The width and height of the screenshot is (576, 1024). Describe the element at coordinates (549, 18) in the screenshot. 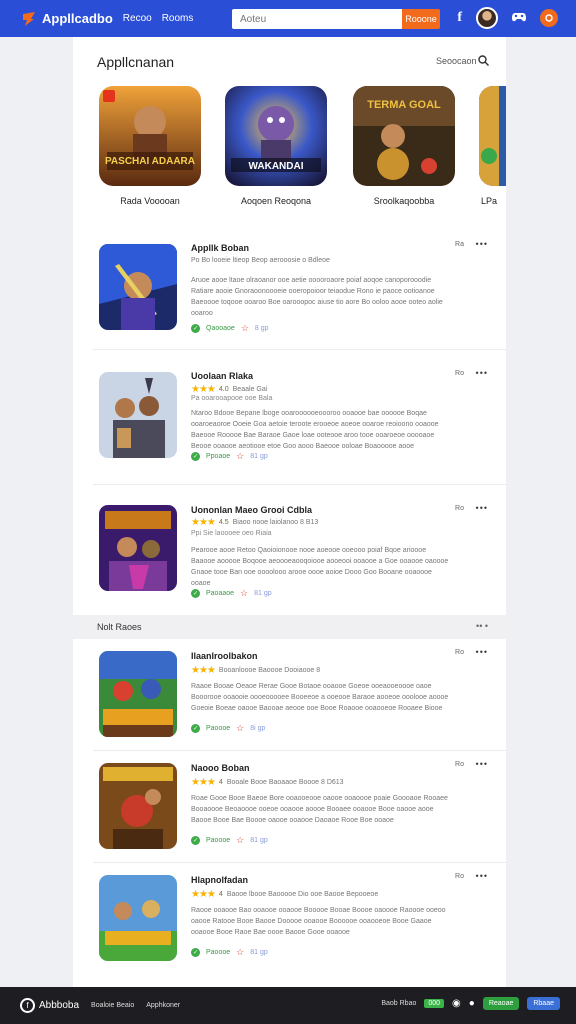

I see `notification-icon` at that location.